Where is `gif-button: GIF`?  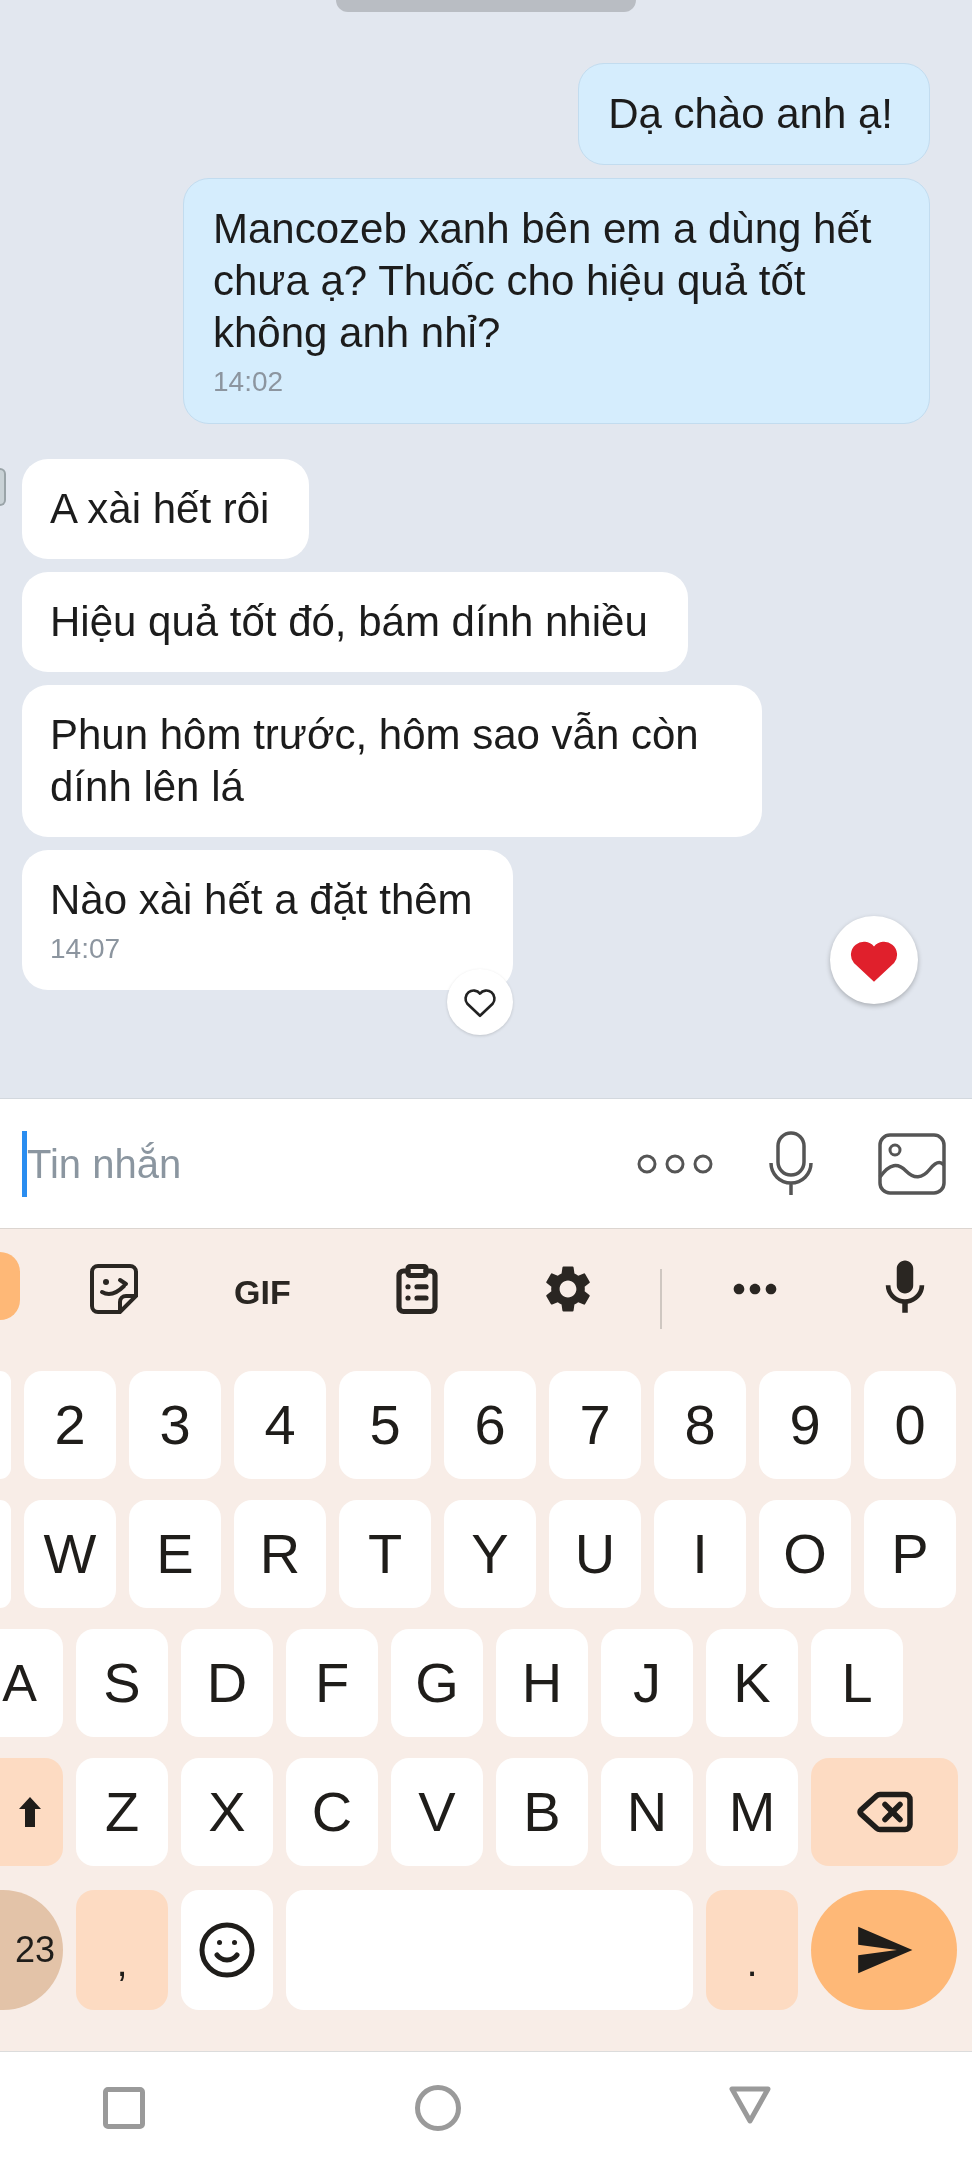 gif-button: GIF is located at coordinates (262, 1292).